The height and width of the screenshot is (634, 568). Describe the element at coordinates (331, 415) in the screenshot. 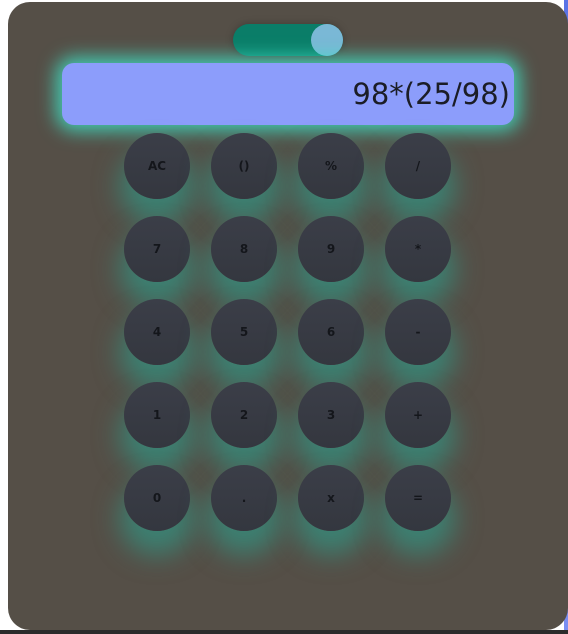

I see `digit-3-button: 3` at that location.